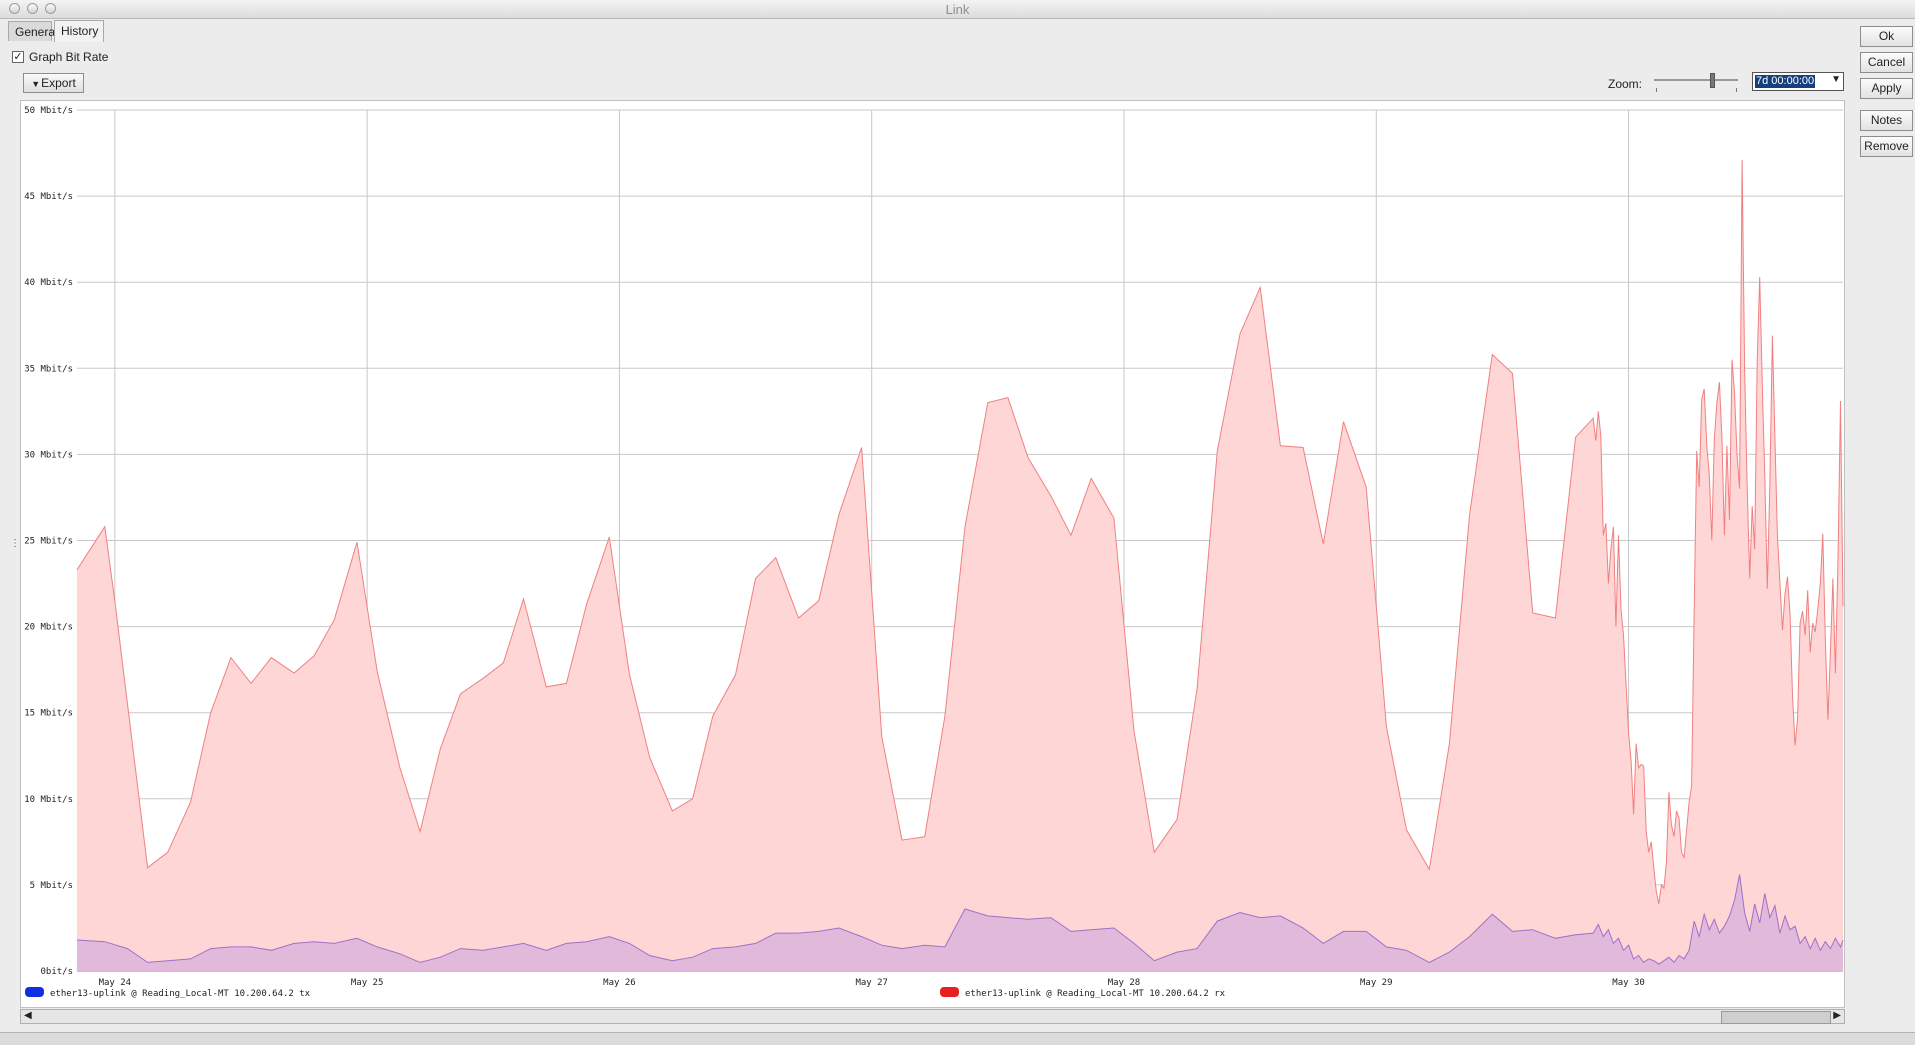 The width and height of the screenshot is (1915, 1045). I want to click on y-tick-label: 30 Mbit/s, so click(48, 455).